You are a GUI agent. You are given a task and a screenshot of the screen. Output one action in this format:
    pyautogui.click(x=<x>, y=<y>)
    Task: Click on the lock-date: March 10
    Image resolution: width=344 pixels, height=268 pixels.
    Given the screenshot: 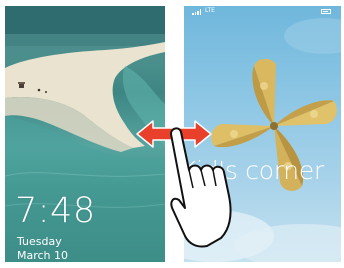 What is the action you would take?
    pyautogui.click(x=43, y=255)
    